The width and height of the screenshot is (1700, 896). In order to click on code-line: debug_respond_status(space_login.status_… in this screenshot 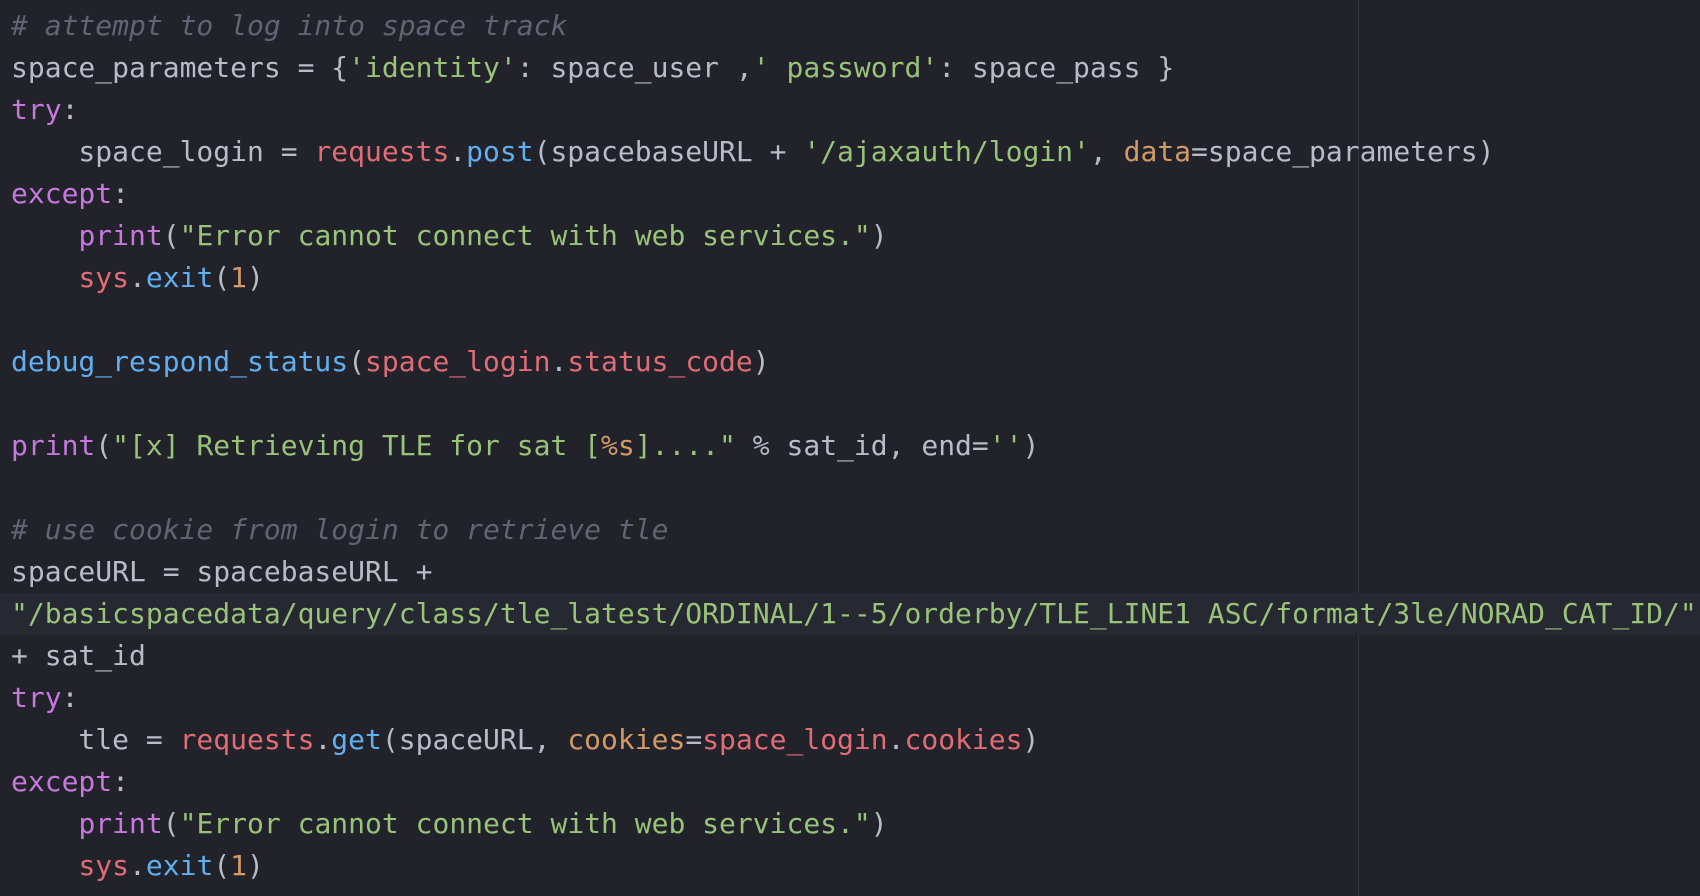, I will do `click(855, 362)`.